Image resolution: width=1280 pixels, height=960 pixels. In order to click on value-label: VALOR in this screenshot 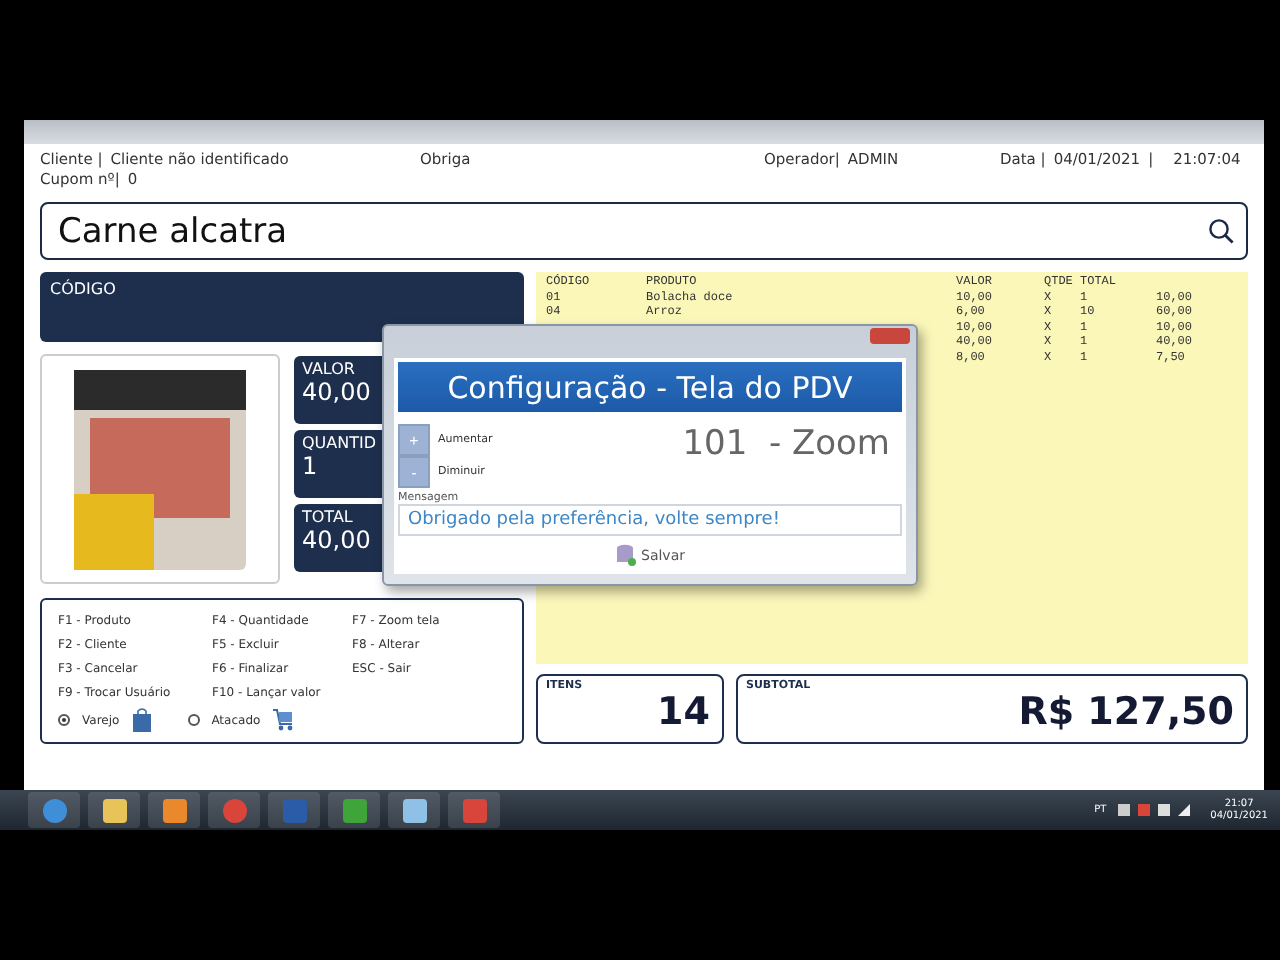, I will do `click(328, 369)`.